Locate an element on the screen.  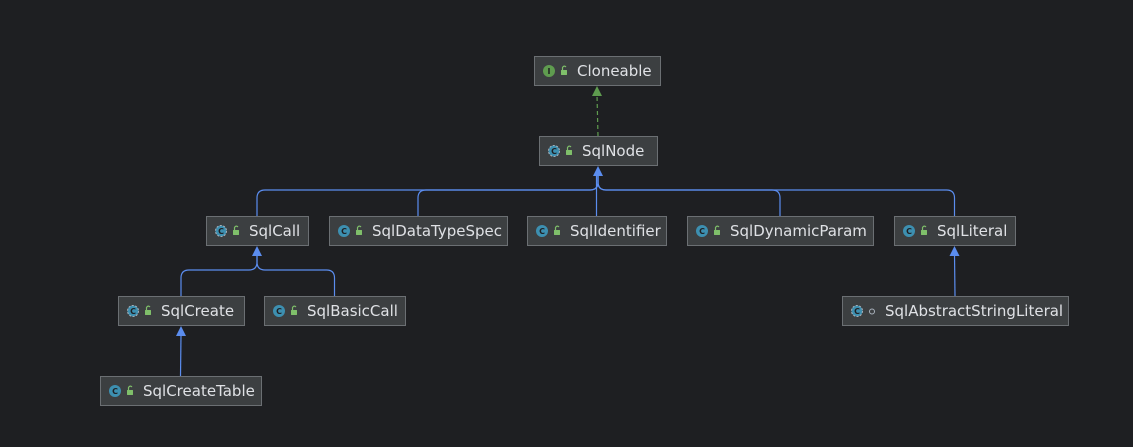
edge-sqlcall-to-sqlnode is located at coordinates (427, 195).